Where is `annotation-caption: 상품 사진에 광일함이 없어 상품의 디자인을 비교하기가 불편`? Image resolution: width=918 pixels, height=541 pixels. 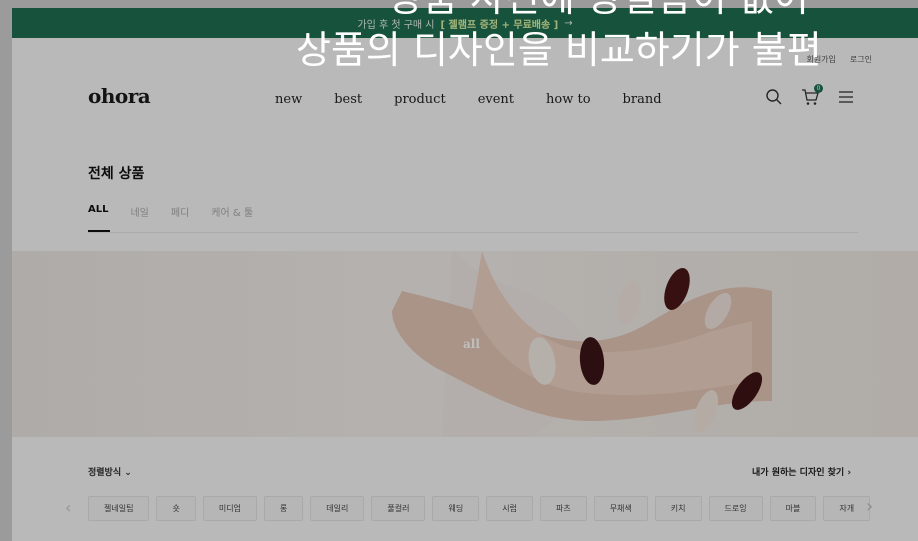 annotation-caption: 상품 사진에 광일함이 없어 상품의 디자인을 비교하기가 불편 is located at coordinates (607, 45).